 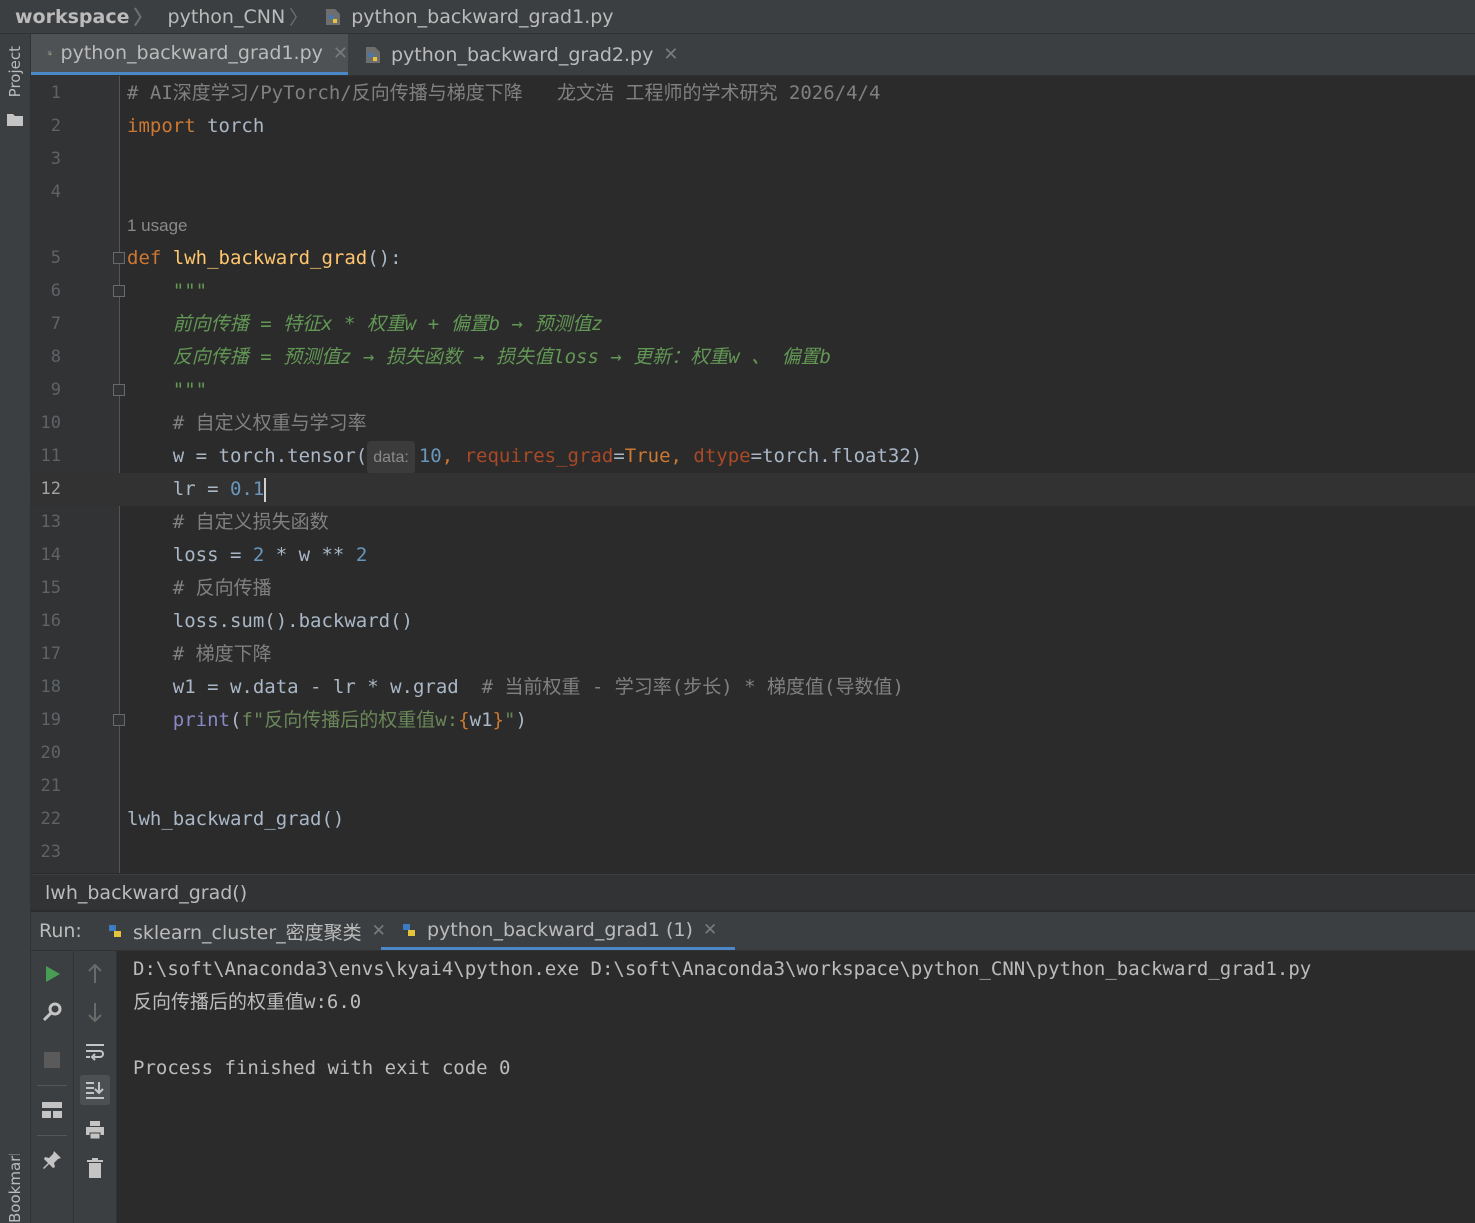 I want to click on run-tab-label: sklearn_cluster_密度聚类, so click(x=247, y=932).